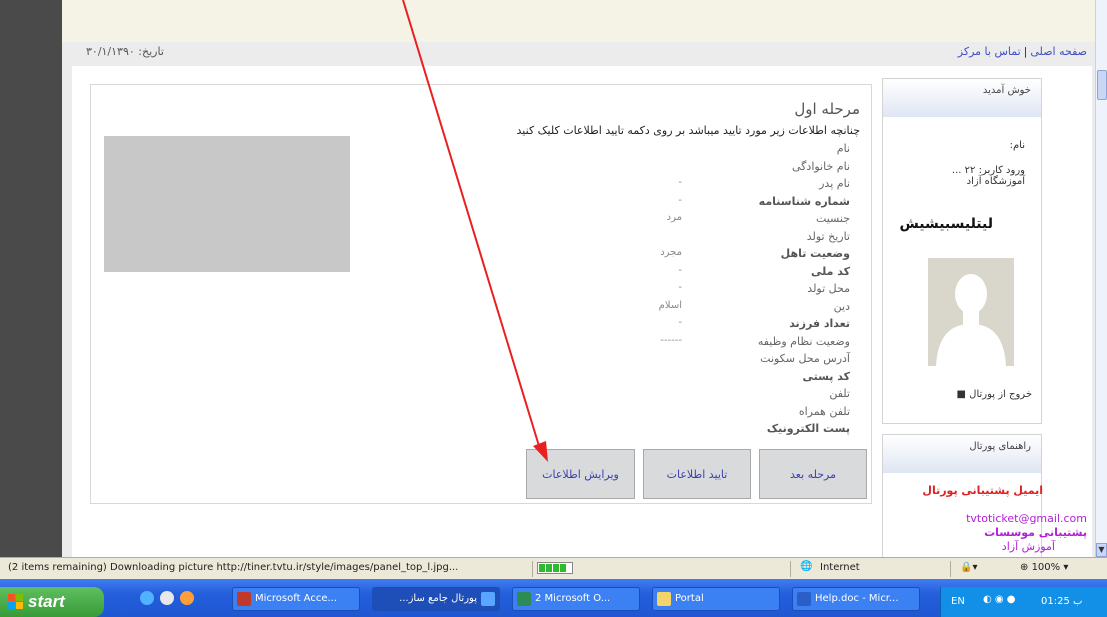 Image resolution: width=1107 pixels, height=617 pixels. Describe the element at coordinates (999, 599) in the screenshot. I see `tray-icons: ◐ ◉ ●` at that location.